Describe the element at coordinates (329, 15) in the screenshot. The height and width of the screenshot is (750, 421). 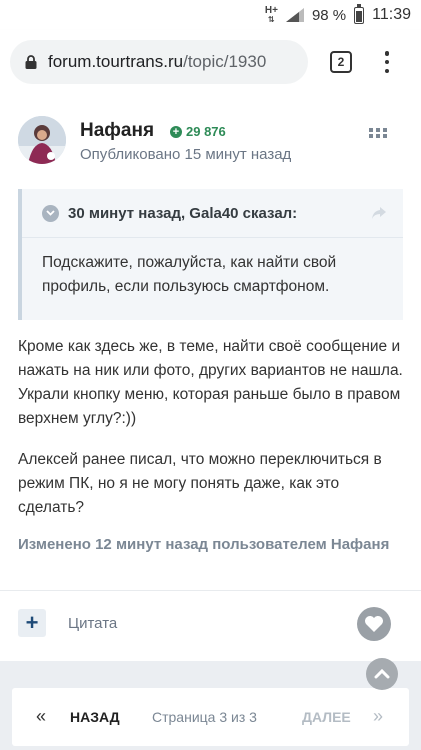
I see `battery-percent: 98 %` at that location.